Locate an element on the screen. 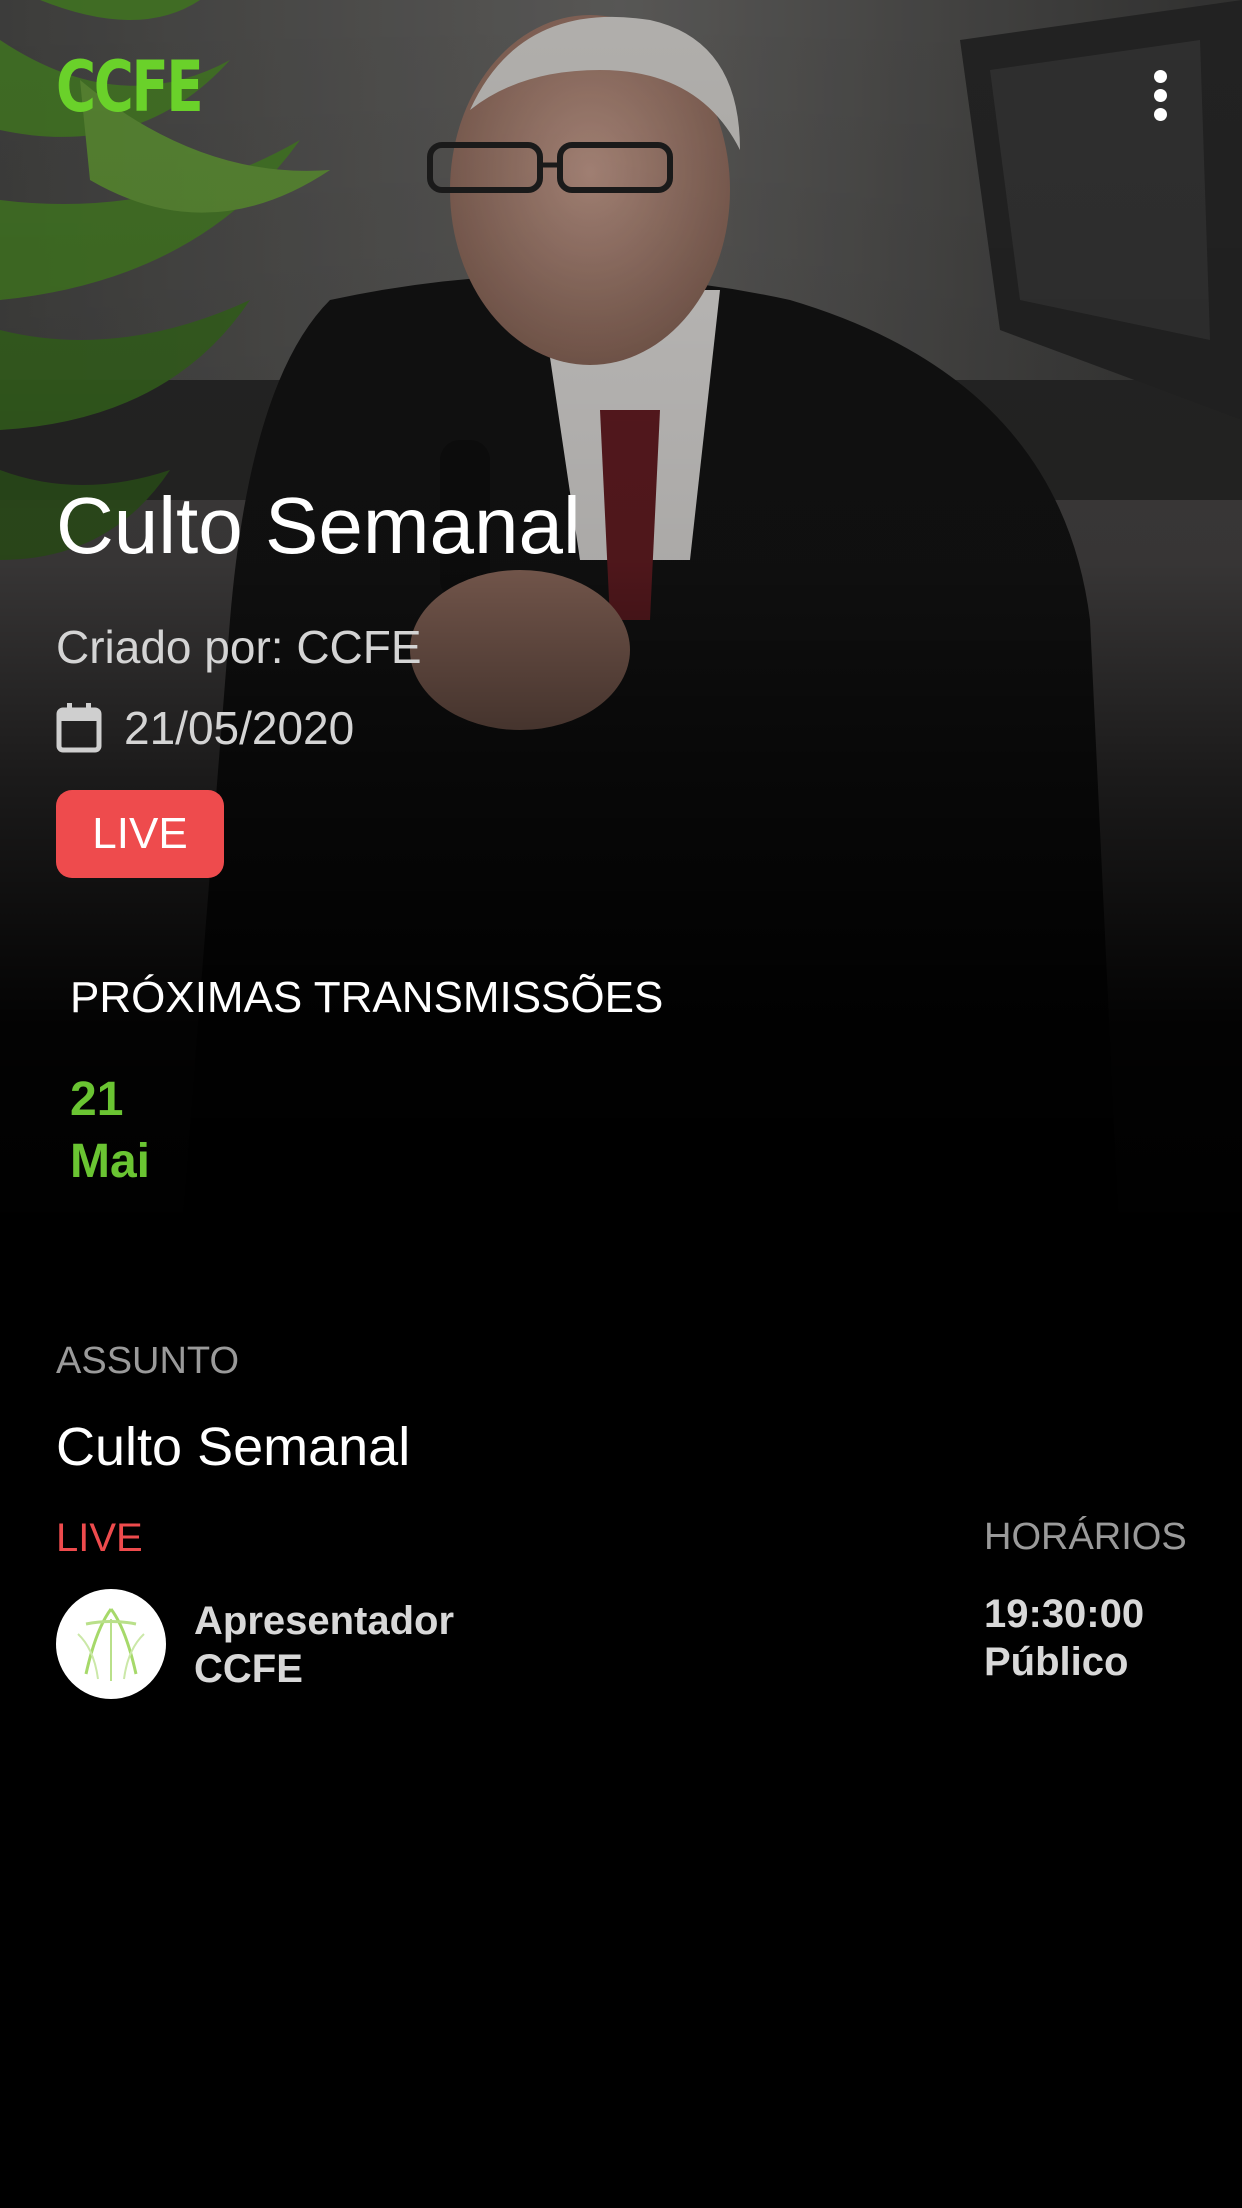  subject-label: ASSUNTO is located at coordinates (148, 1361).